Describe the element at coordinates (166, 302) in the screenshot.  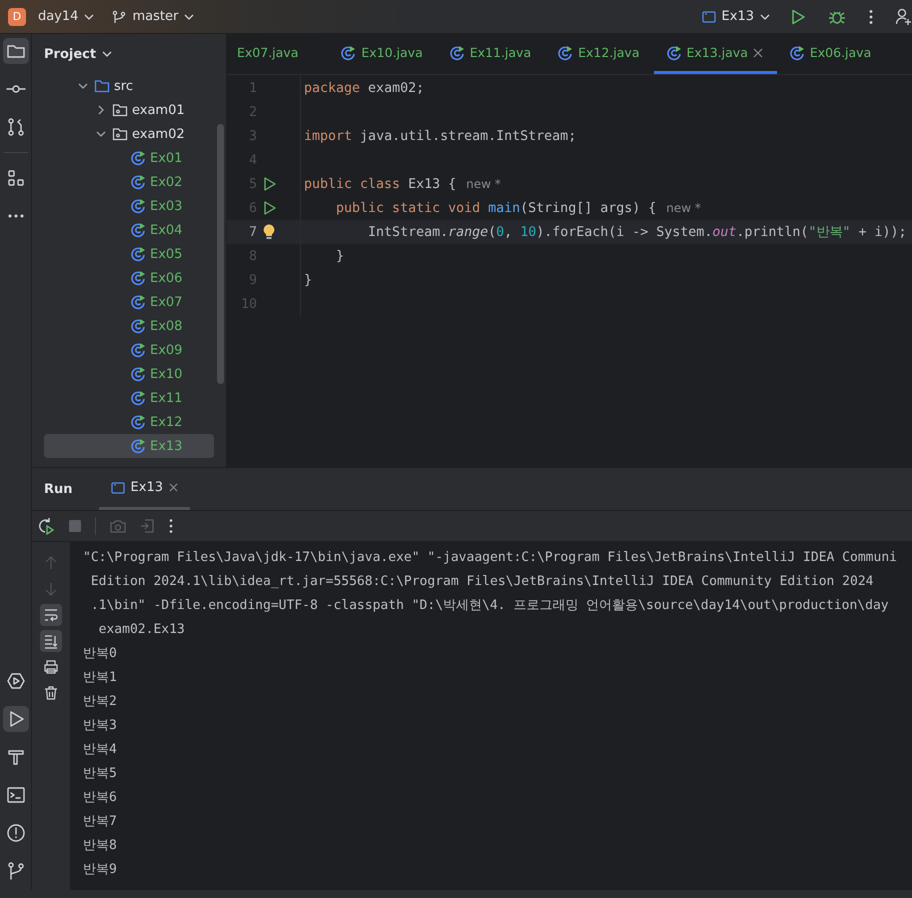
I see `tree-label: Ex07` at that location.